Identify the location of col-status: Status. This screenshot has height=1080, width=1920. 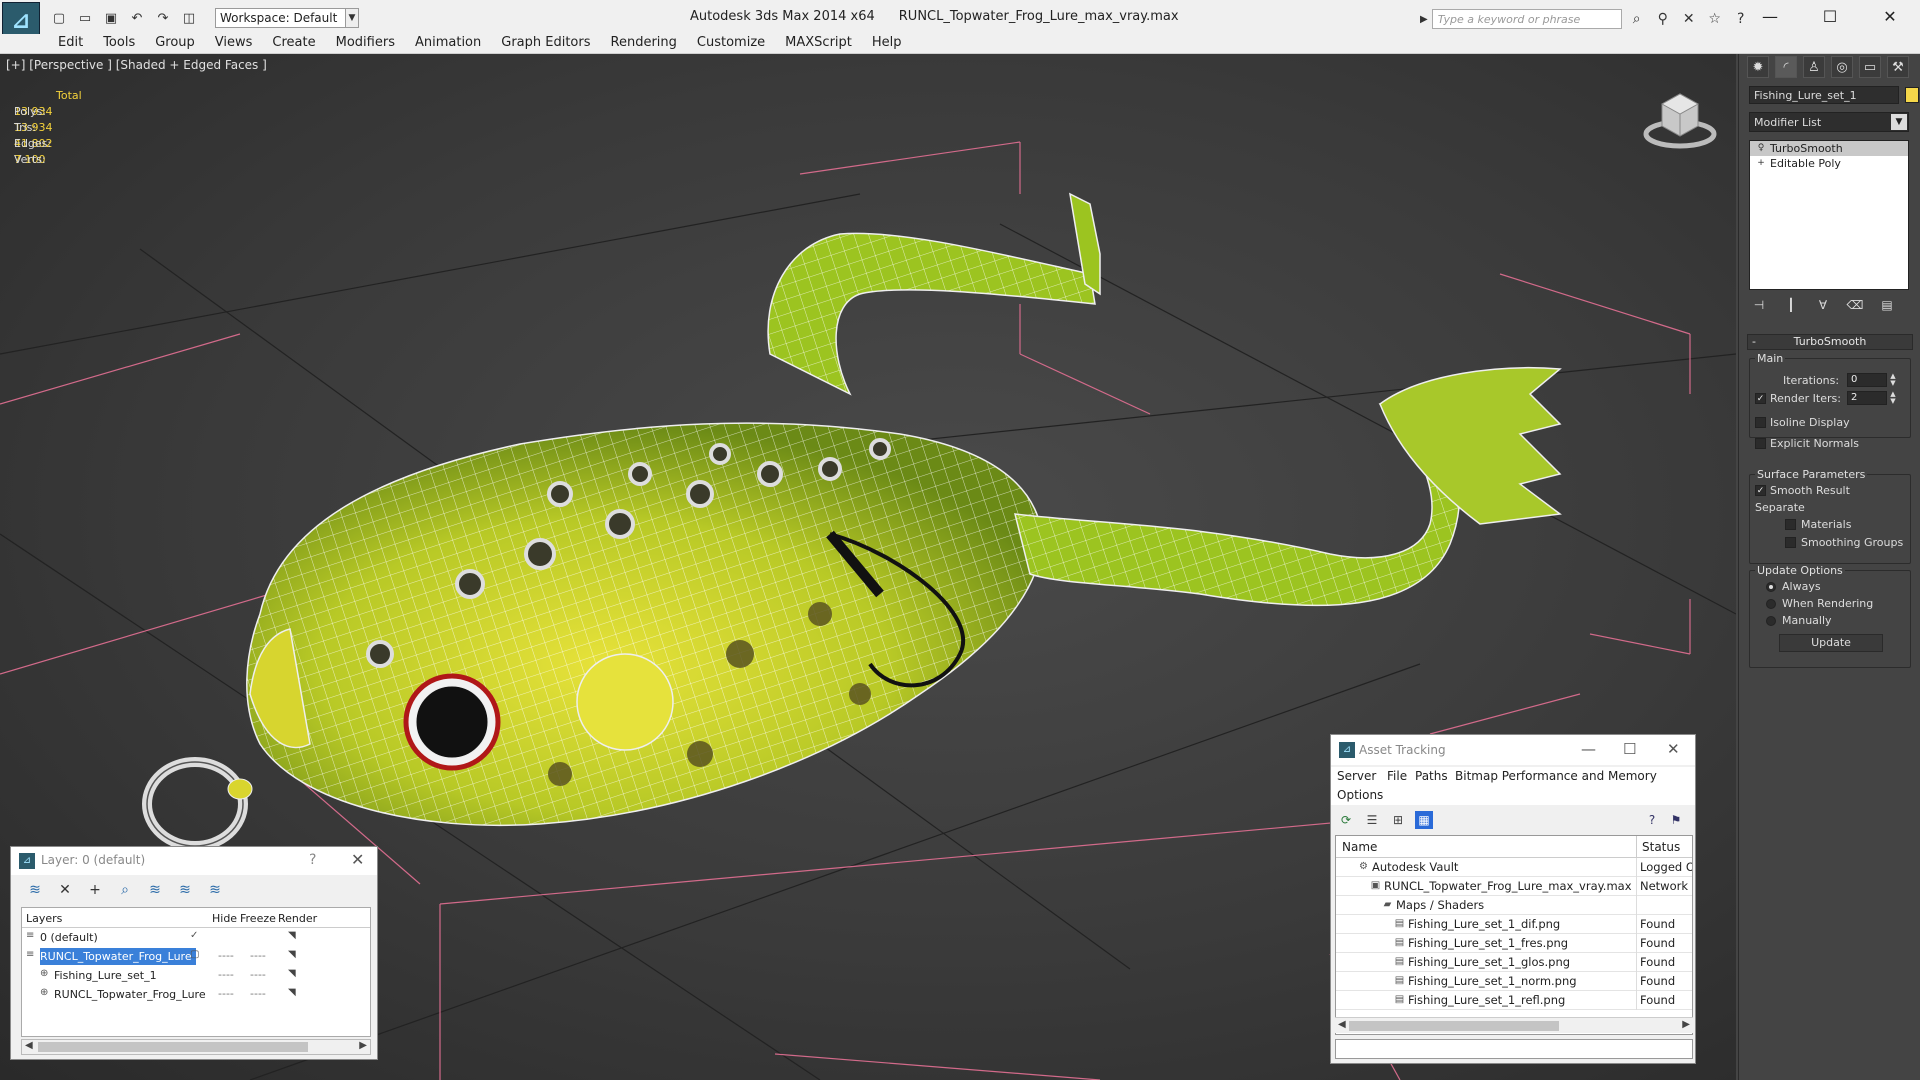
(1661, 847).